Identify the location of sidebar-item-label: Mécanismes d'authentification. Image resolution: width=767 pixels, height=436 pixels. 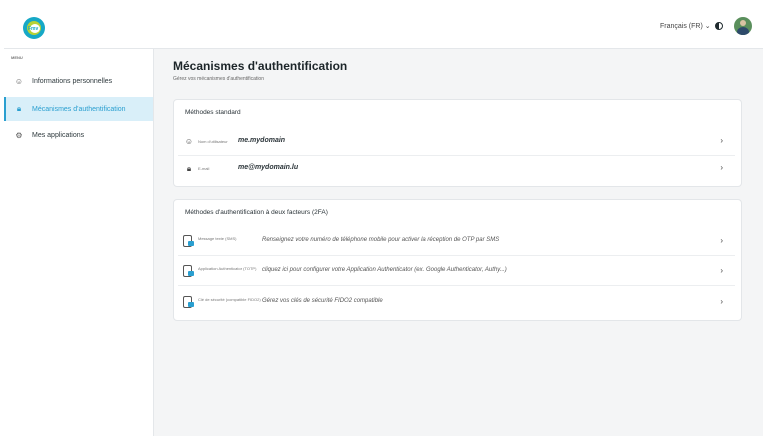
(79, 109).